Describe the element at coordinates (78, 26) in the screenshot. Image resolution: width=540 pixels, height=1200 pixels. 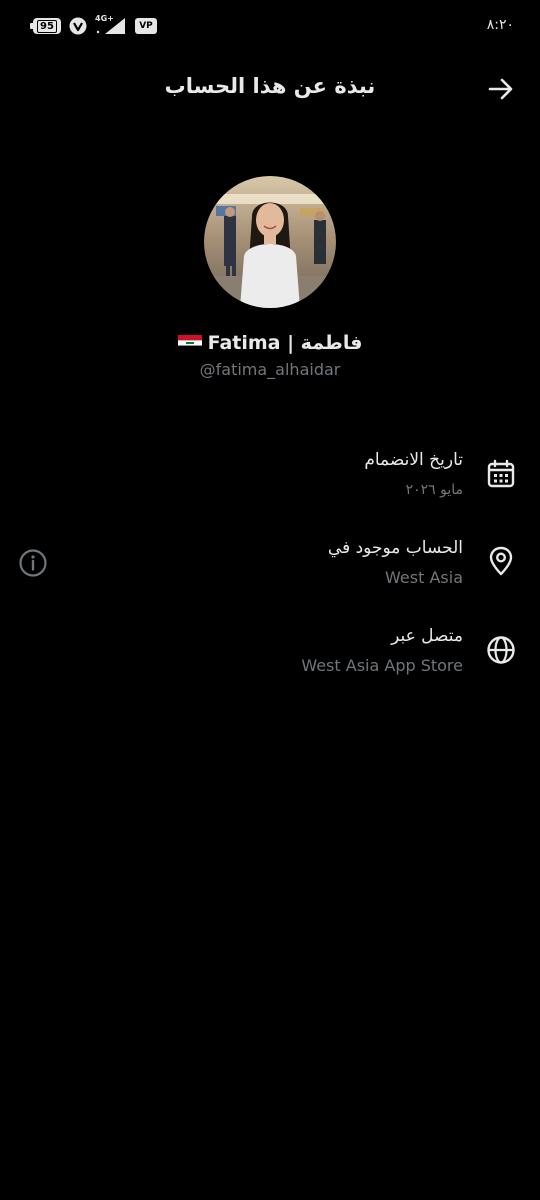
I see `vpn-shield-icon` at that location.